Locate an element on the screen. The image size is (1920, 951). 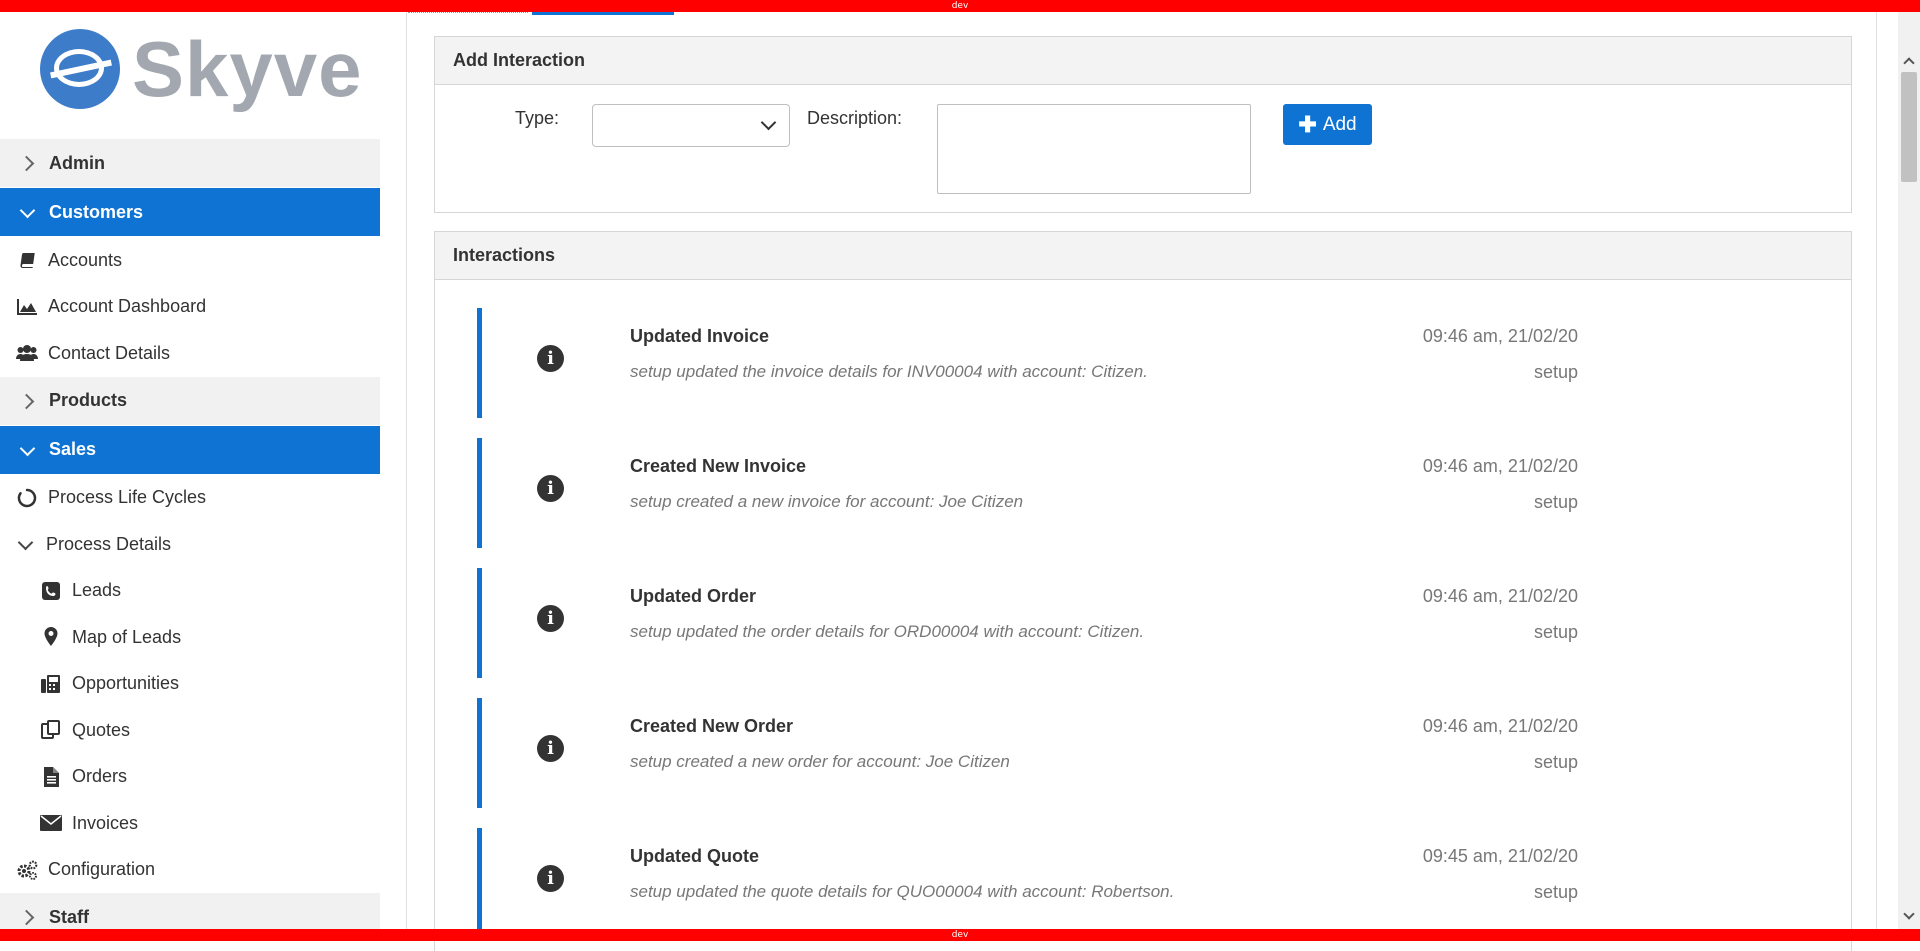
entry-title: Updated Quote is located at coordinates (694, 856).